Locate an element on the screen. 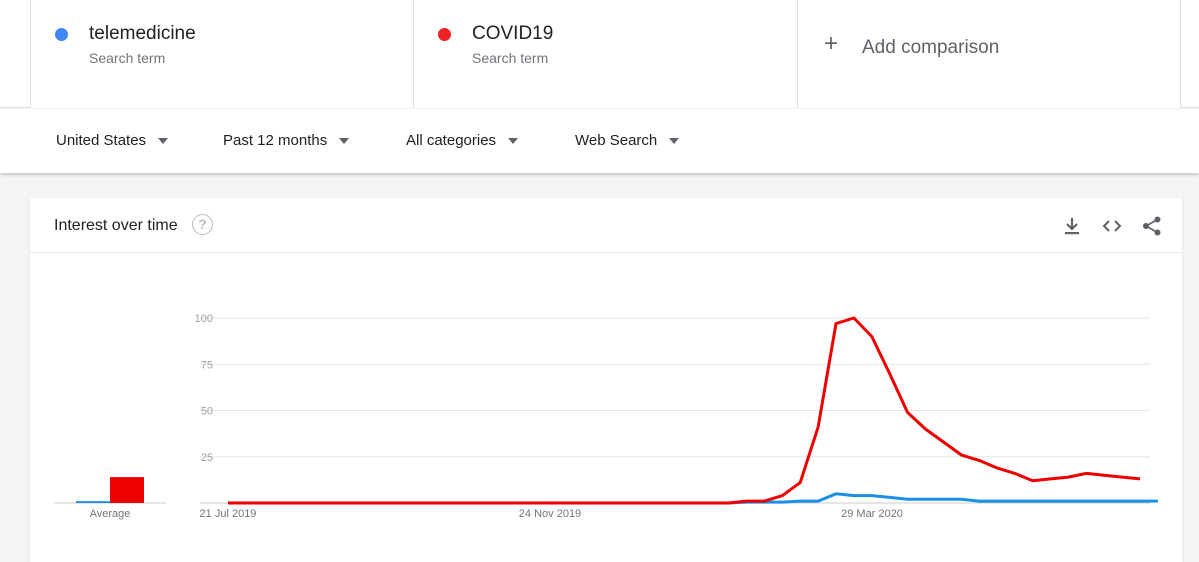 Image resolution: width=1199 pixels, height=562 pixels. region-dropdown: United States is located at coordinates (112, 140).